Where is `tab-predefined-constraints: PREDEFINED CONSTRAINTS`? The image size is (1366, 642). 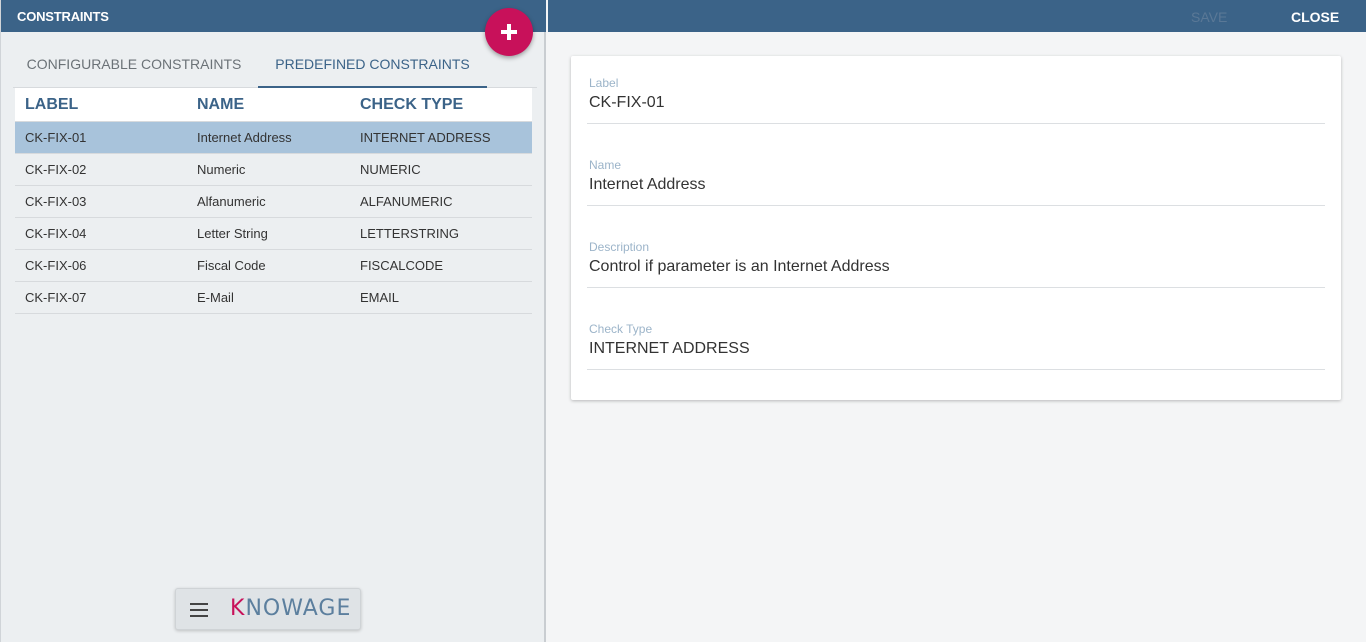 tab-predefined-constraints: PREDEFINED CONSTRAINTS is located at coordinates (372, 64).